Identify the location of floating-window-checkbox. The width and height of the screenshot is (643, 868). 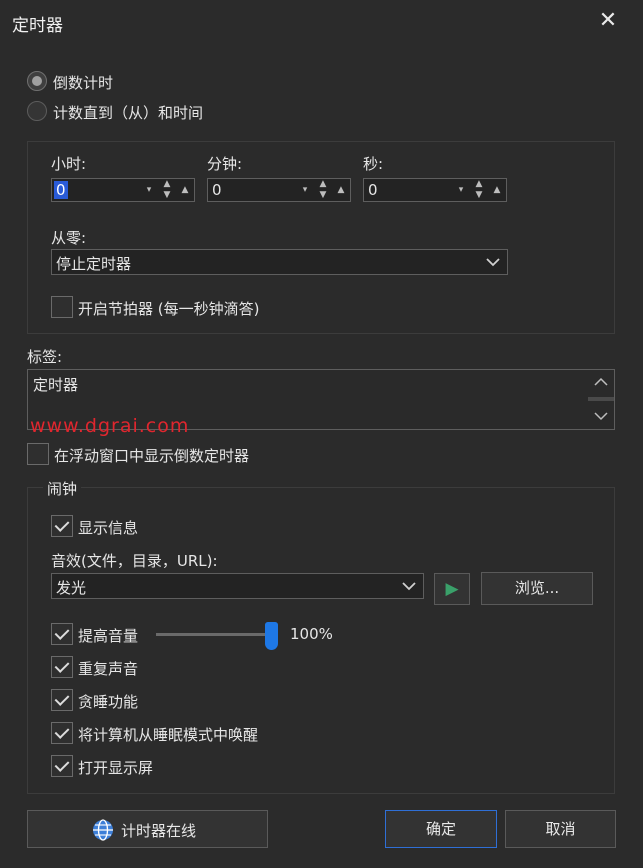
(38, 454).